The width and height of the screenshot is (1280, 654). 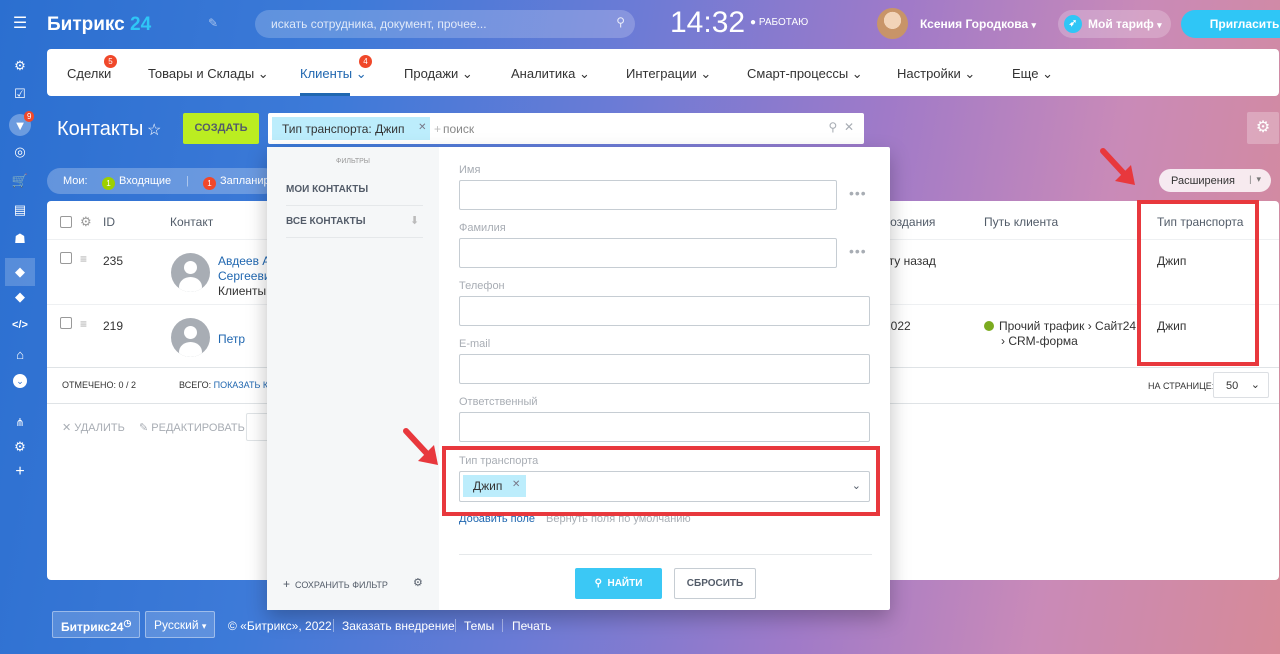 What do you see at coordinates (20, 210) in the screenshot?
I see `contact-card-icon: ▤` at bounding box center [20, 210].